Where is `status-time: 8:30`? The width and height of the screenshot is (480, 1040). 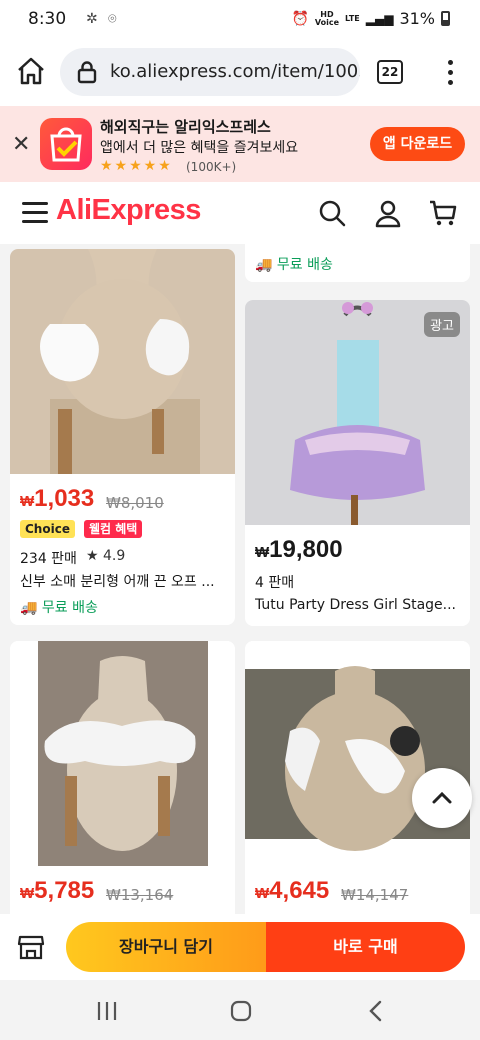 status-time: 8:30 is located at coordinates (47, 19).